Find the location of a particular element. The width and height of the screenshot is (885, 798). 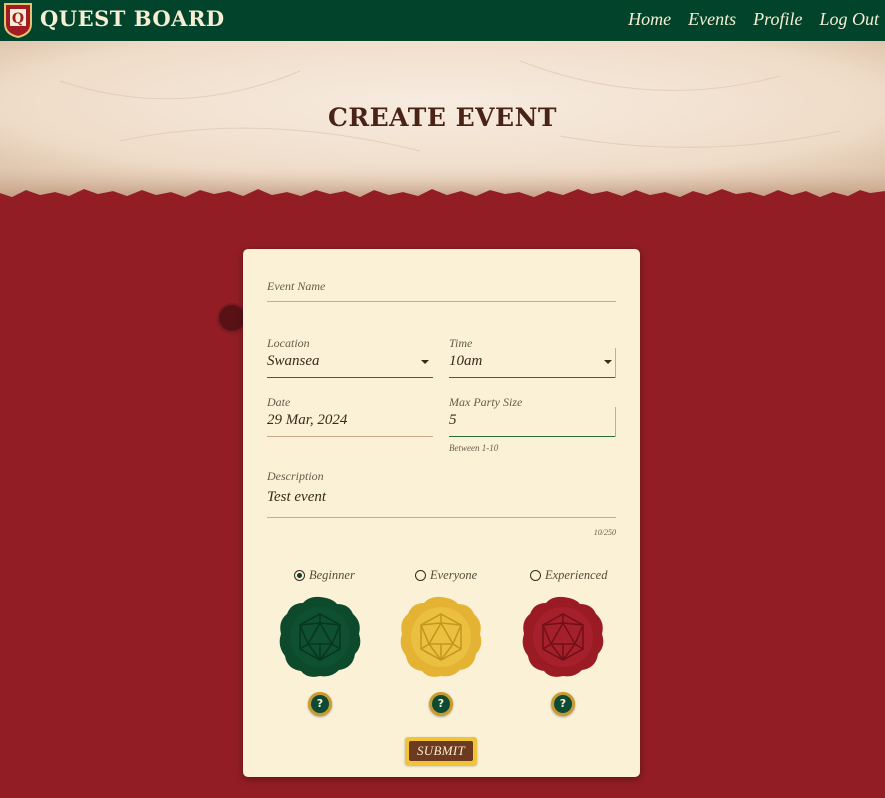

time-value: 10am is located at coordinates (465, 361).